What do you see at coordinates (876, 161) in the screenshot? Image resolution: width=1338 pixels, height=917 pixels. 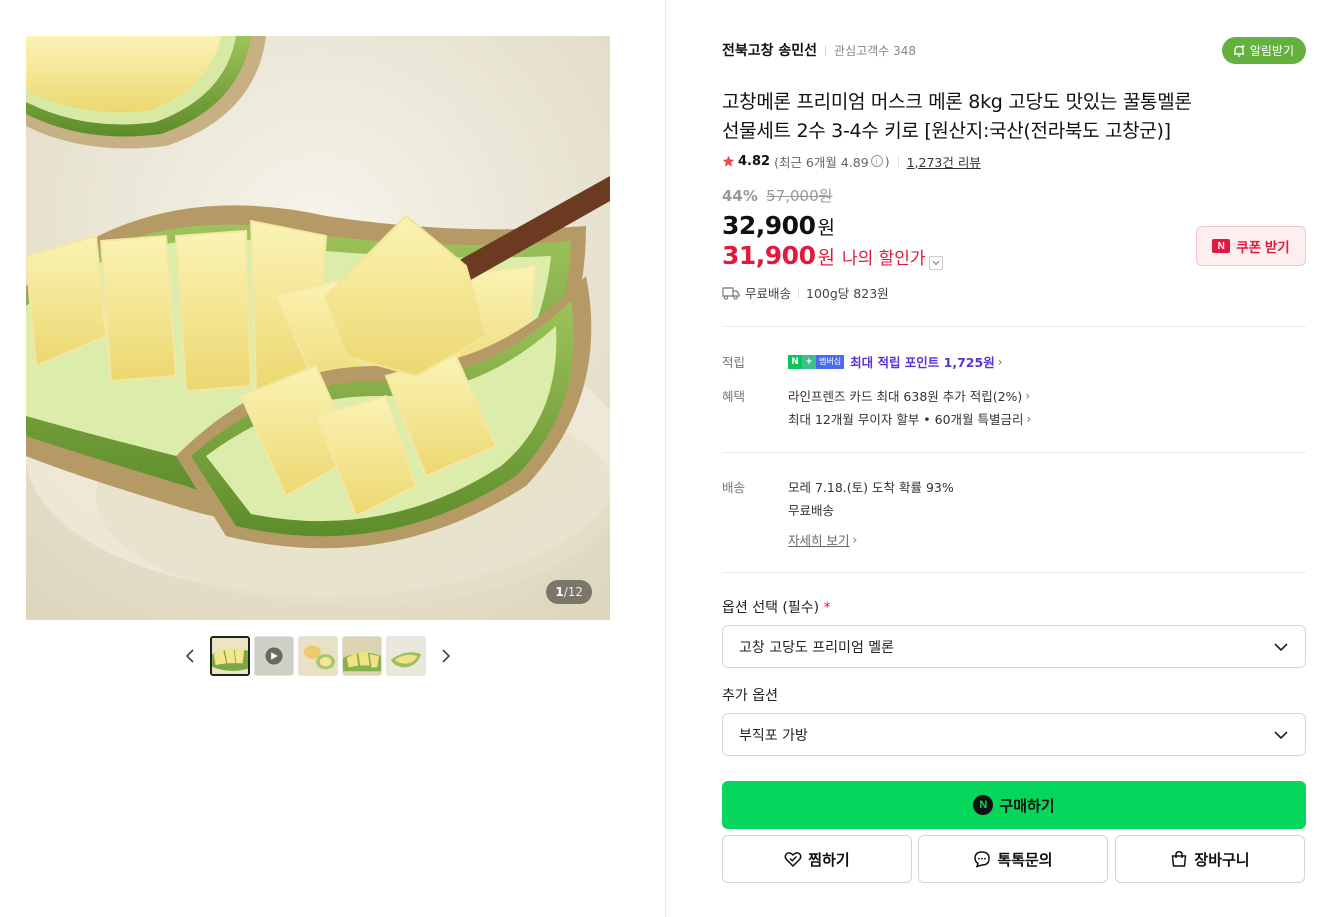 I see `info-icon: i` at bounding box center [876, 161].